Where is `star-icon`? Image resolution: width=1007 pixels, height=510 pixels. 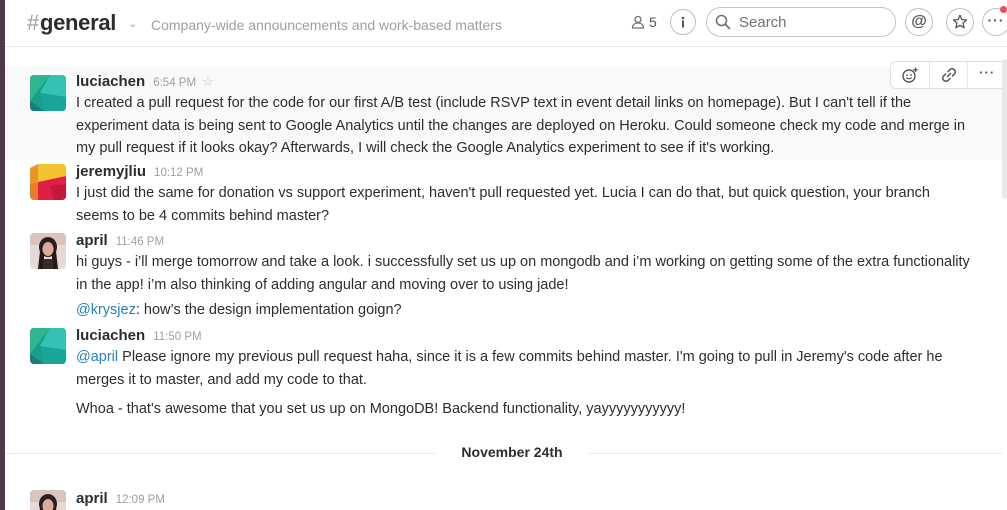 star-icon is located at coordinates (960, 21).